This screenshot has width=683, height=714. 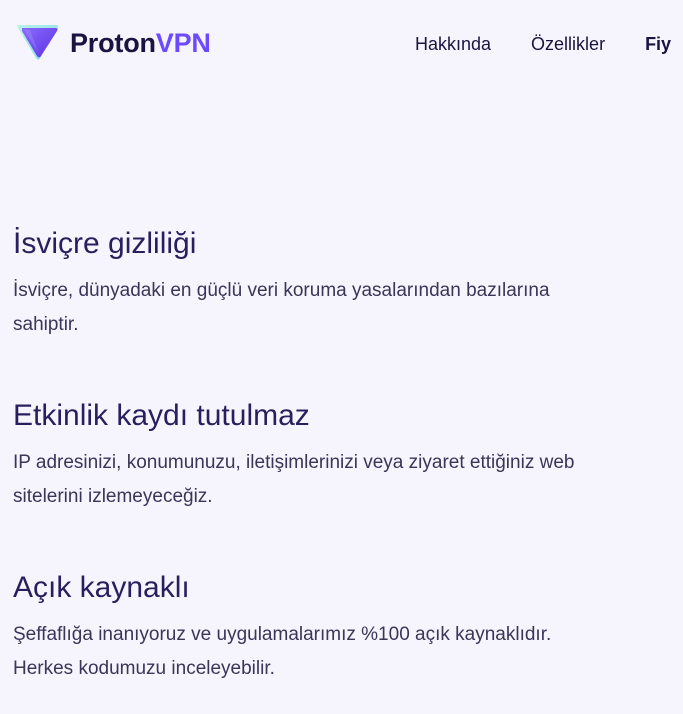 What do you see at coordinates (183, 42) in the screenshot?
I see `logo-word-vpn: VPN` at bounding box center [183, 42].